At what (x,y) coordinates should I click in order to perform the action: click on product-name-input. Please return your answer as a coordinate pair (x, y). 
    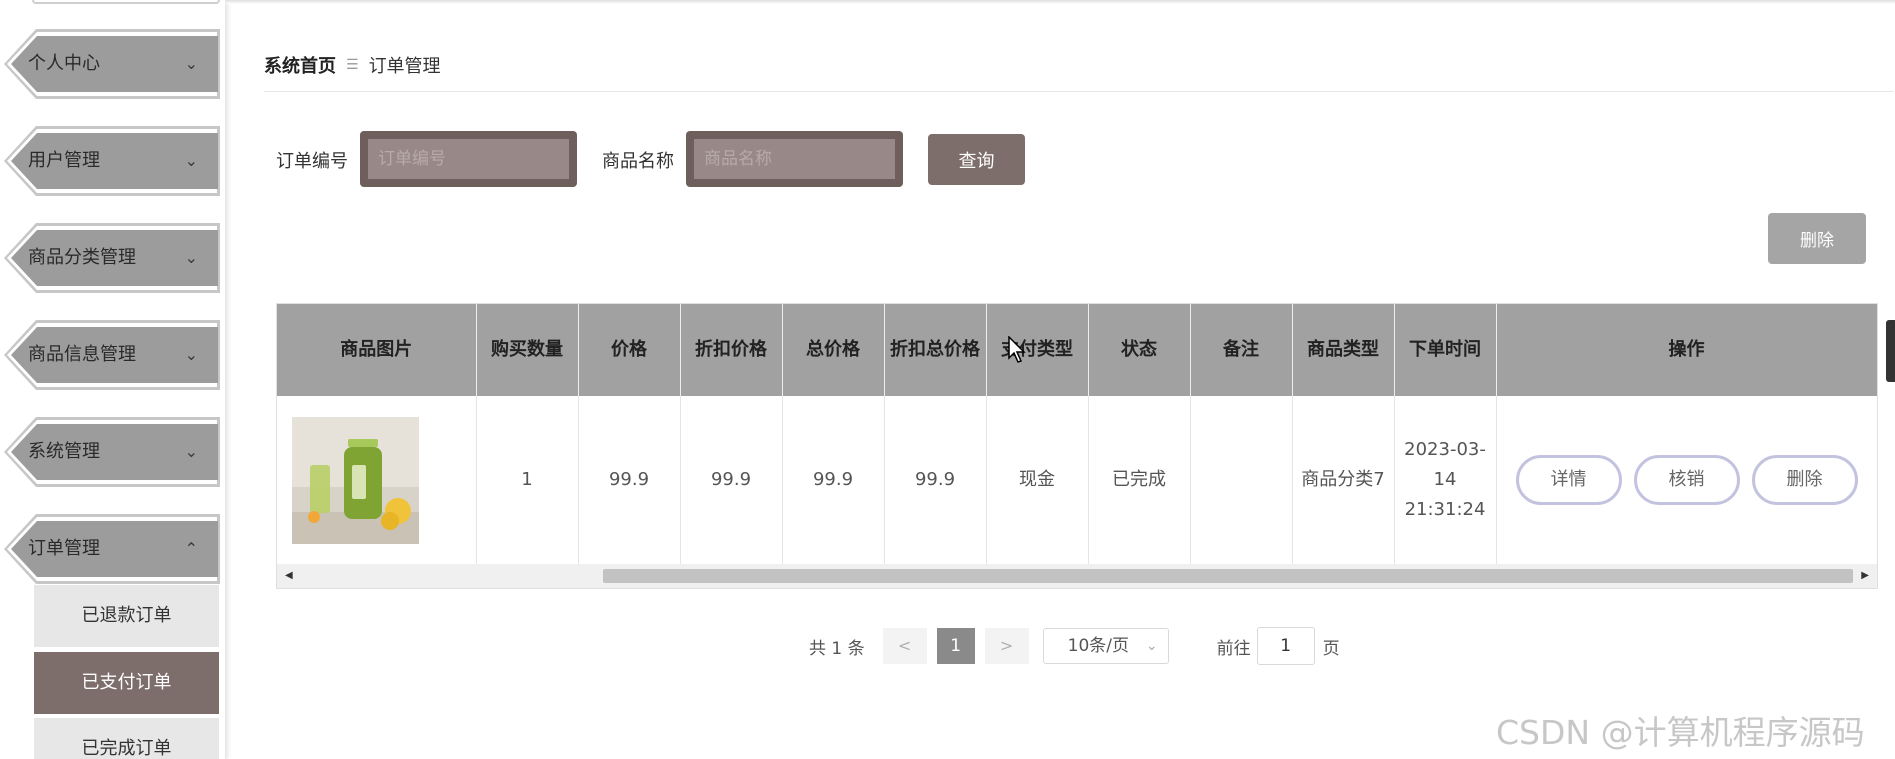
    Looking at the image, I should click on (794, 159).